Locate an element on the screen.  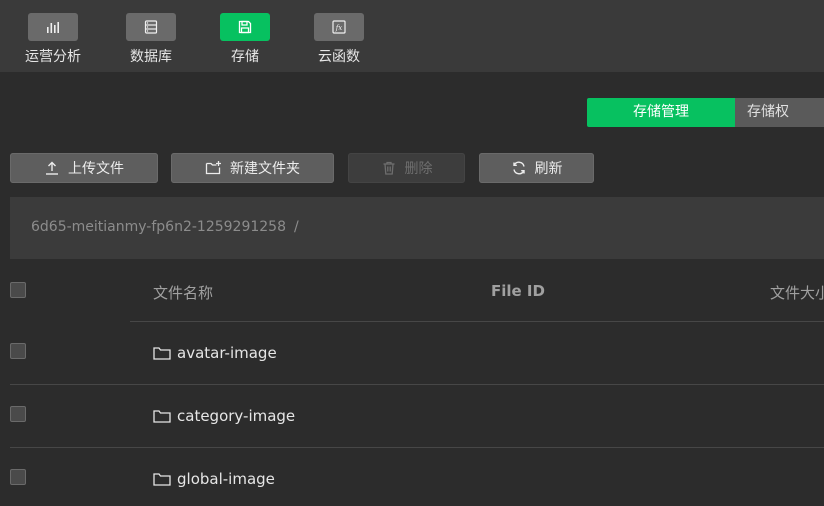
storage-icon is located at coordinates (245, 27).